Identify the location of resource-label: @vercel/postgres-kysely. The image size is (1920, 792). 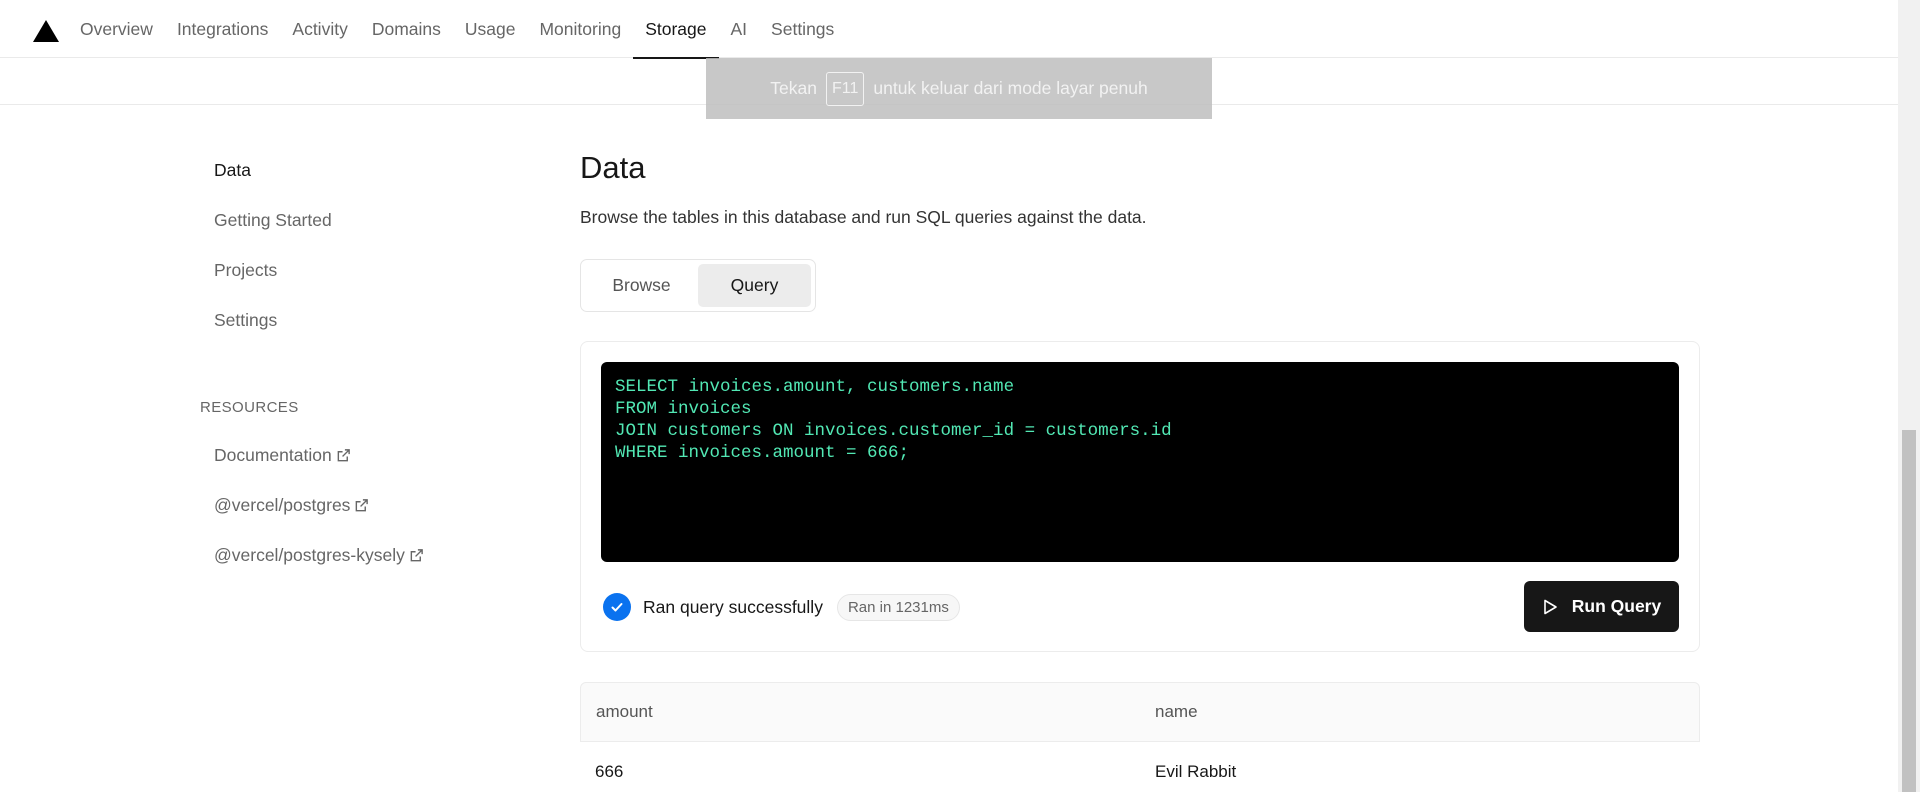
(309, 555).